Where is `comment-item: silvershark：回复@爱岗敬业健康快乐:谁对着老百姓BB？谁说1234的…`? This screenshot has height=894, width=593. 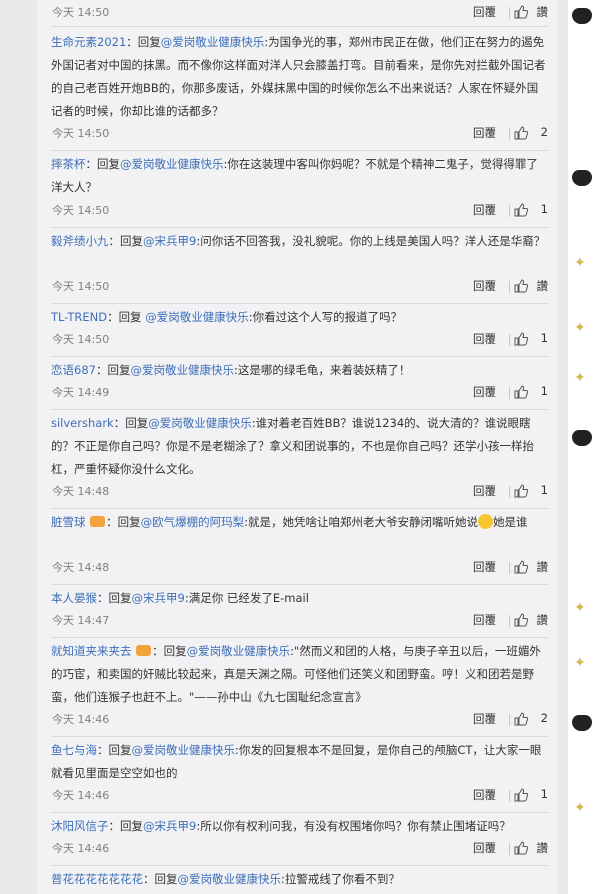
comment-item: silvershark：回复@爱岗敬业健康快乐:谁对着老百姓BB？谁说1234的… is located at coordinates (299, 459).